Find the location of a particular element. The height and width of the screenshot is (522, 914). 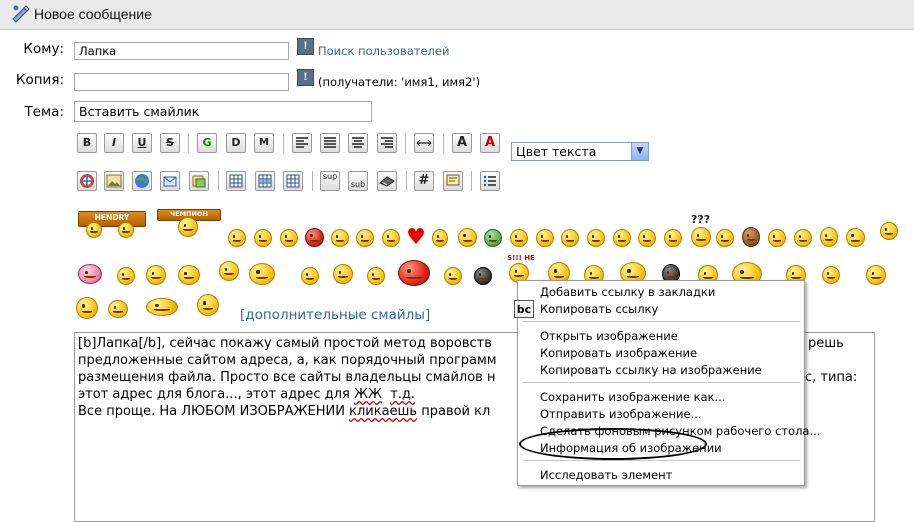

underline-button: U is located at coordinates (142, 143).